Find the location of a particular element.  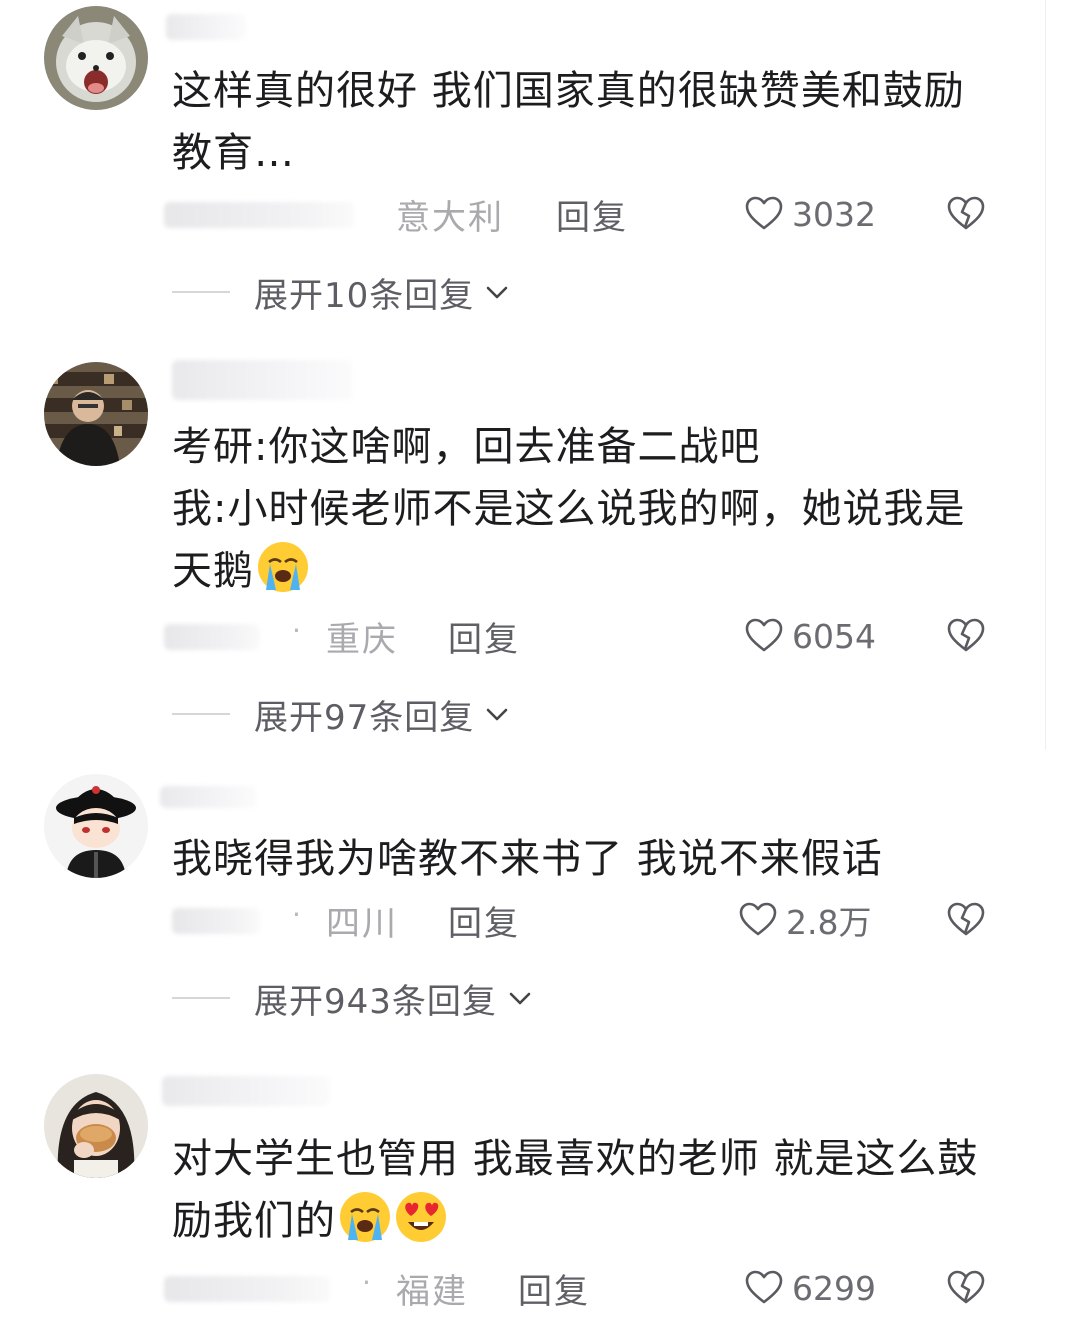

location-label: 重庆 is located at coordinates (362, 640).